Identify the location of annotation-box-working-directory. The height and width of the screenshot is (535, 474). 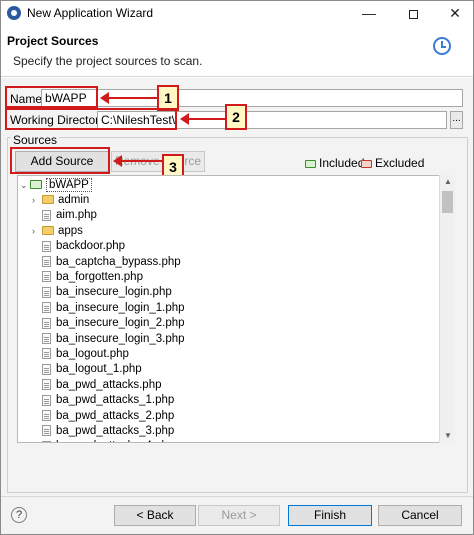
(91, 119).